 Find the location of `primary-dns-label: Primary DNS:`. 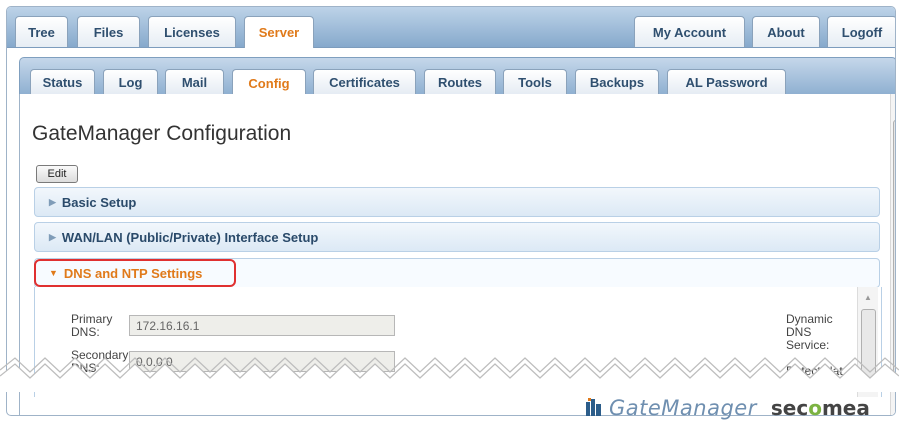

primary-dns-label: Primary DNS: is located at coordinates (92, 325).